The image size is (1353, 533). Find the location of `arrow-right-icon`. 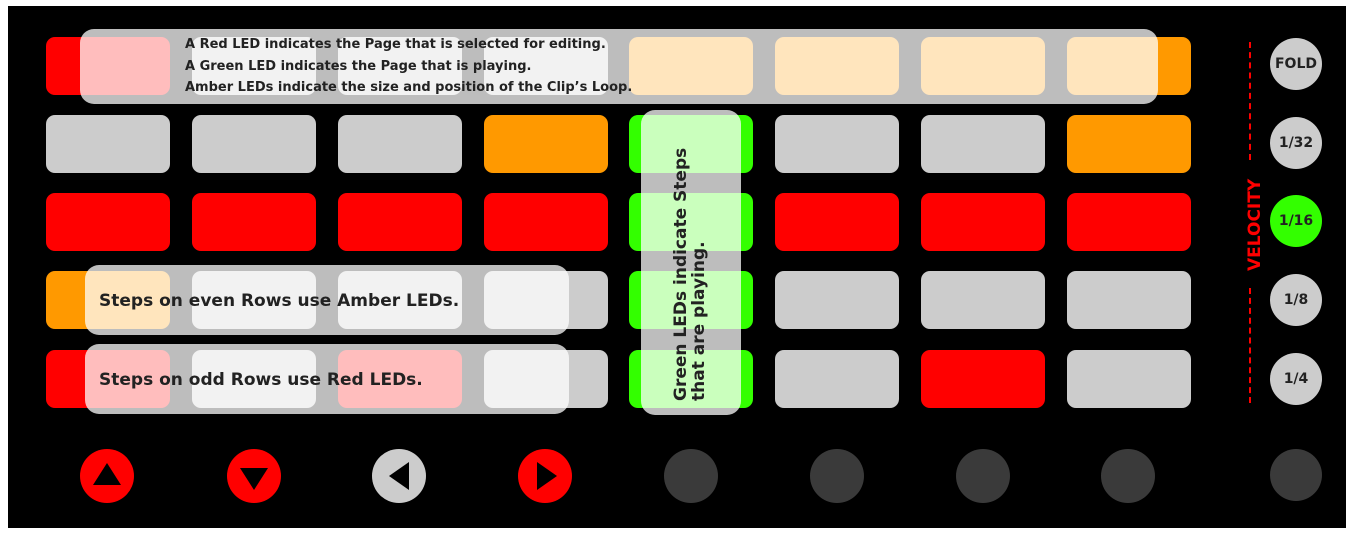

arrow-right-icon is located at coordinates (547, 476).